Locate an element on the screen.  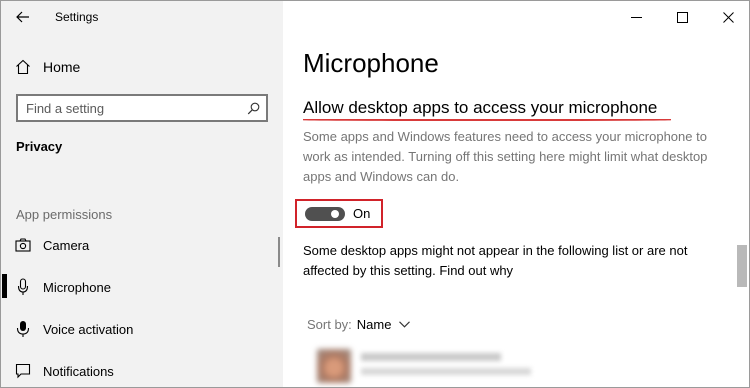
sort-by-dropdown: Sort by: Name is located at coordinates (359, 324).